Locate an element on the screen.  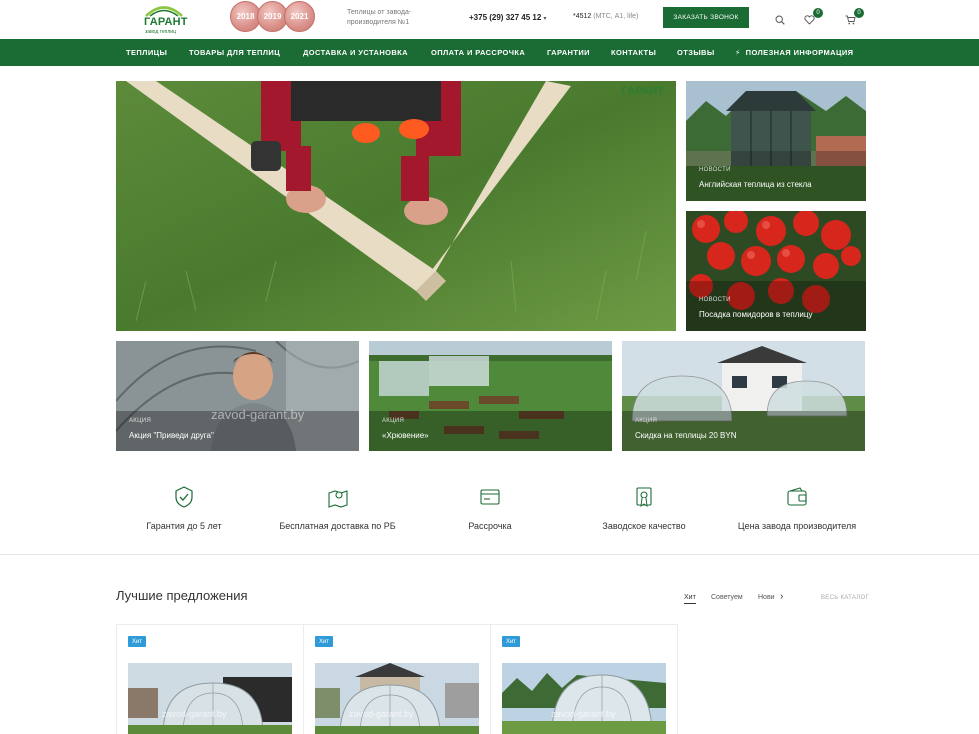
logo-arc-icon is located at coordinates (164, 11).